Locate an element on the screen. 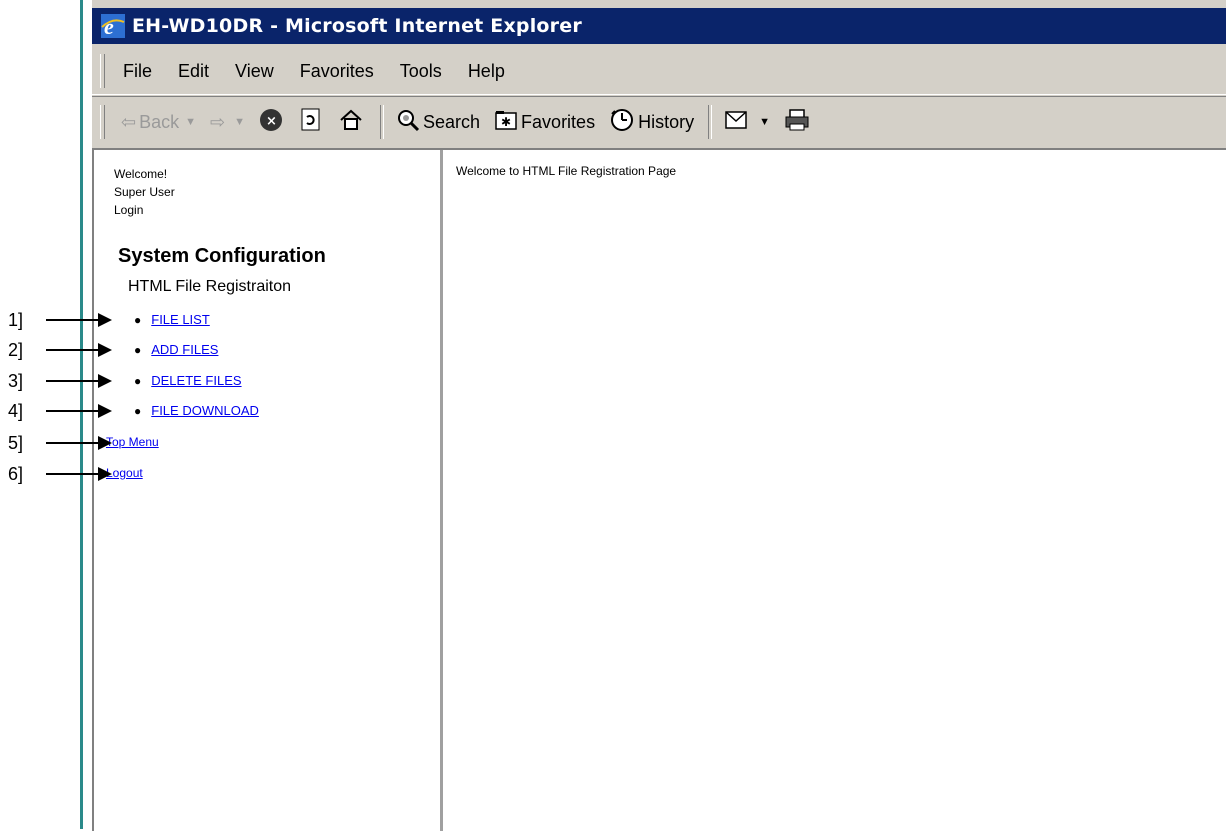  logout-link: Logout is located at coordinates (124, 473).